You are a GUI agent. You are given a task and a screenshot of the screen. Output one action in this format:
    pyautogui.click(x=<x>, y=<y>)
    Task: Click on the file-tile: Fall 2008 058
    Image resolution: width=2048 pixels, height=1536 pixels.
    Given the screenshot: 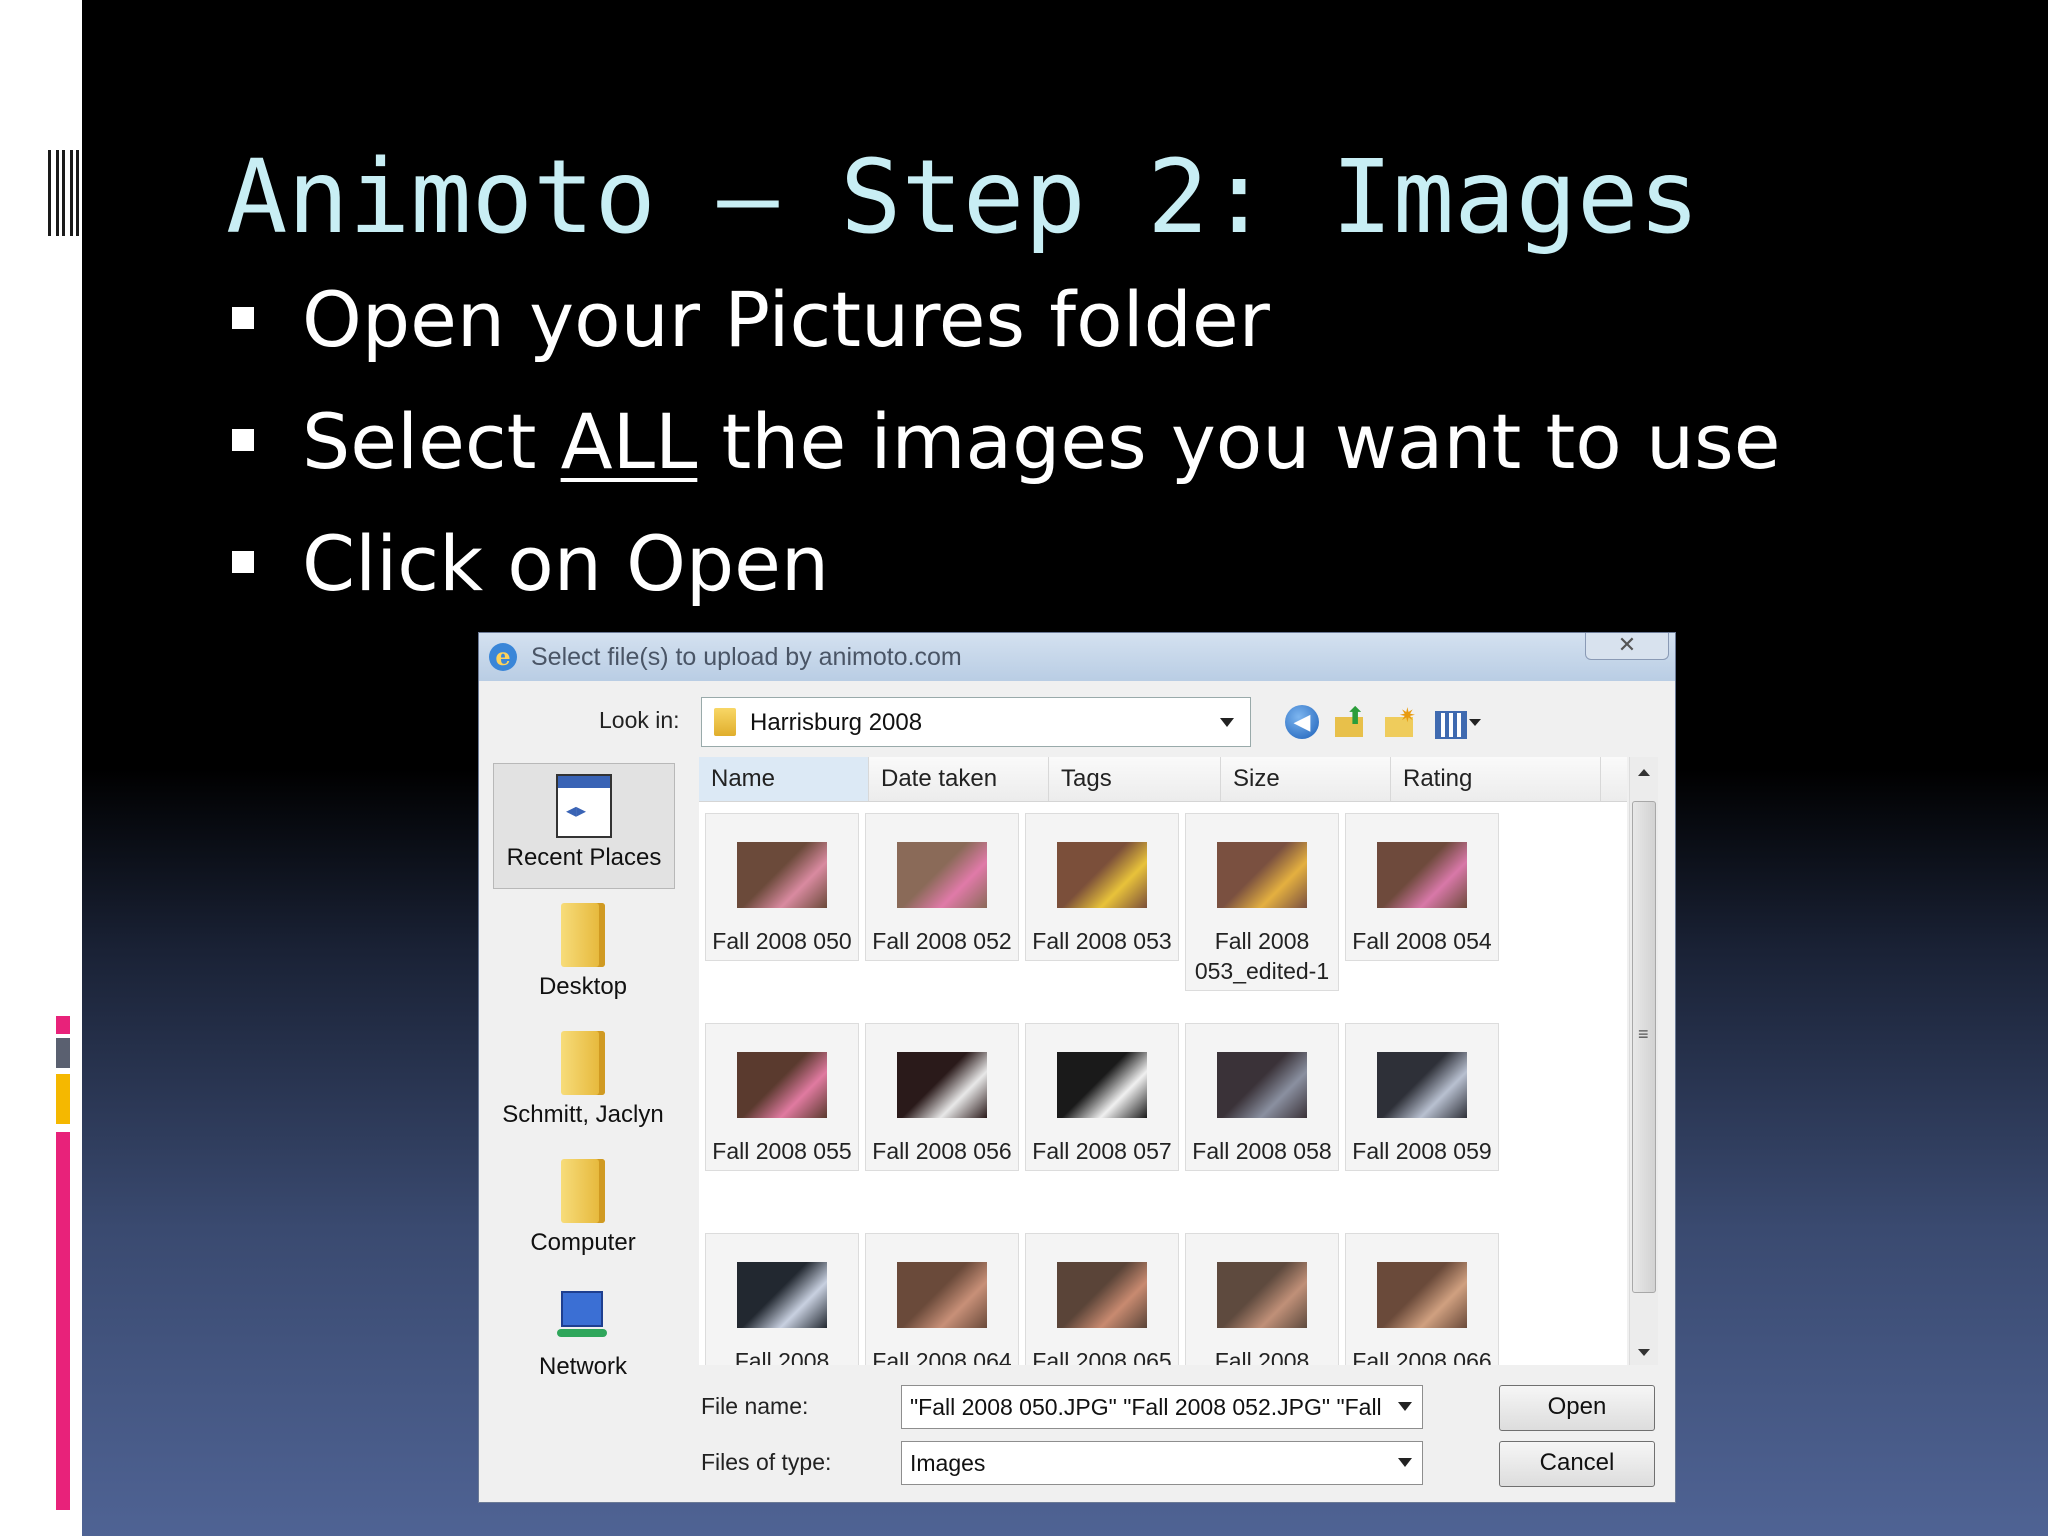 What is the action you would take?
    pyautogui.click(x=1262, y=1097)
    